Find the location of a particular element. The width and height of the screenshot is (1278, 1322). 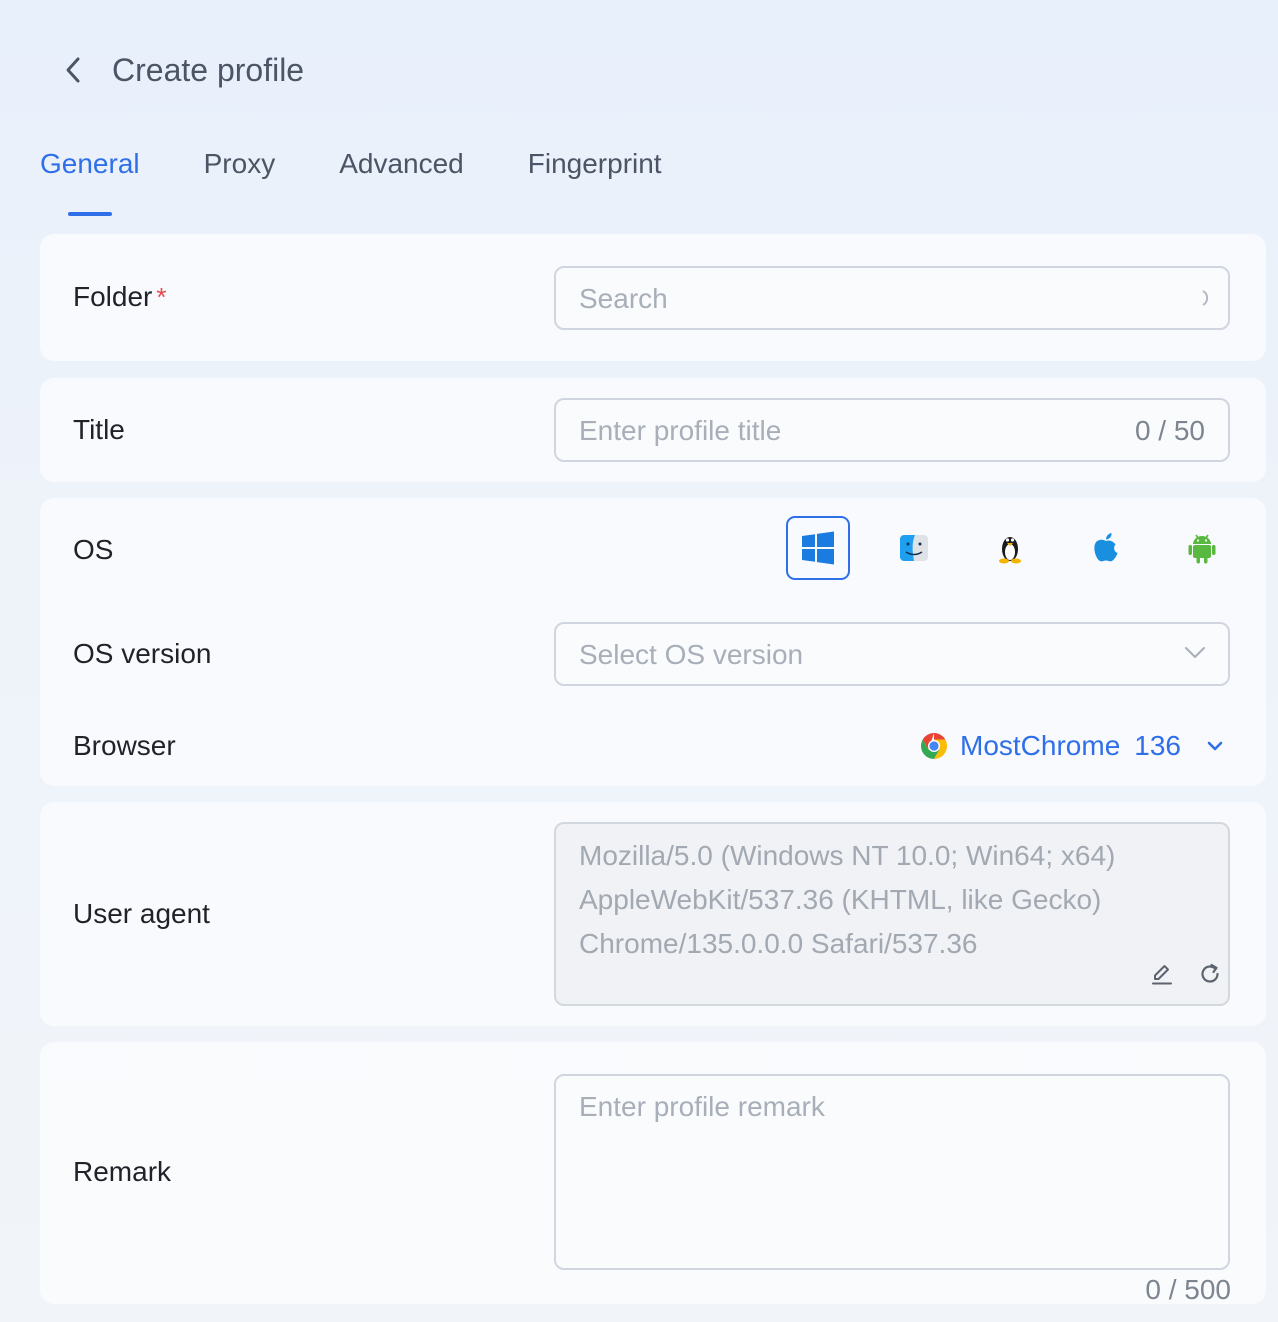

title-card: Title Enter profile title 0 / 50 is located at coordinates (653, 430).